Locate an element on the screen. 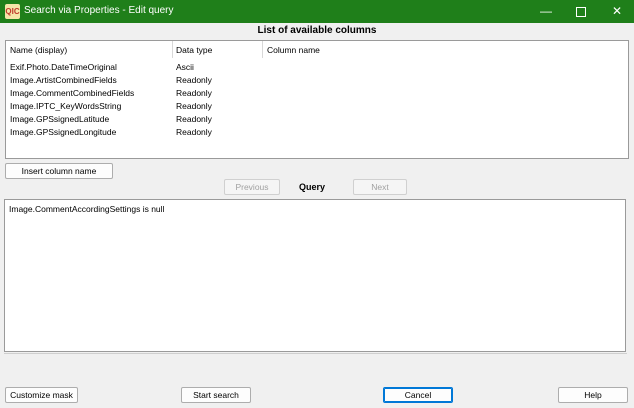 The height and width of the screenshot is (408, 634). app-icon-text: QIC is located at coordinates (12, 11).